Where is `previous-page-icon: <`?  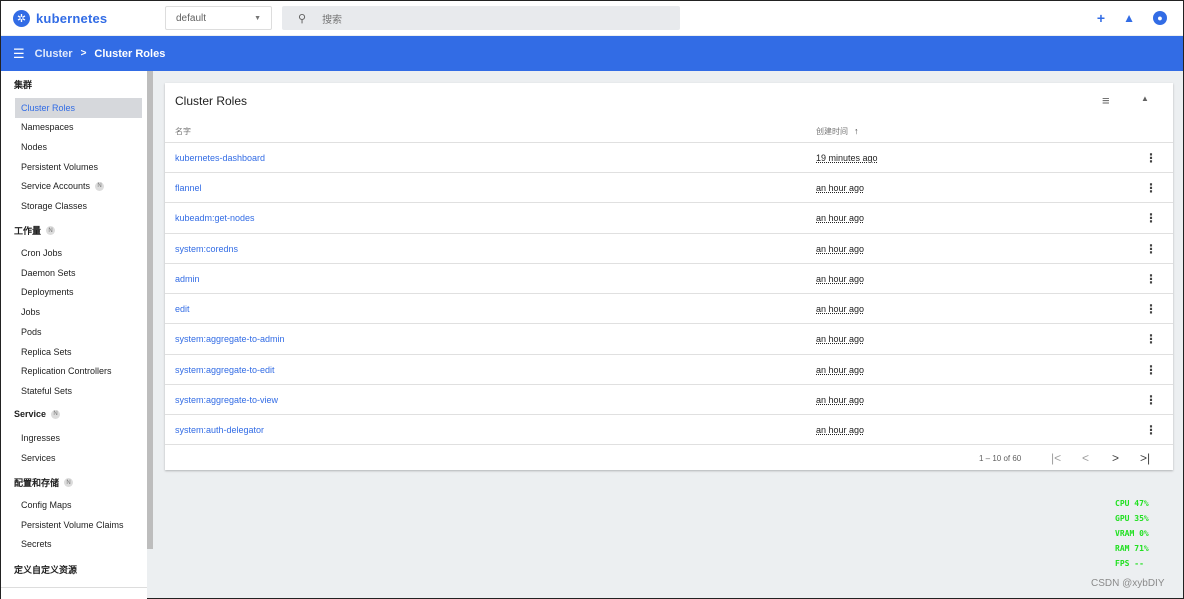 previous-page-icon: < is located at coordinates (1085, 458).